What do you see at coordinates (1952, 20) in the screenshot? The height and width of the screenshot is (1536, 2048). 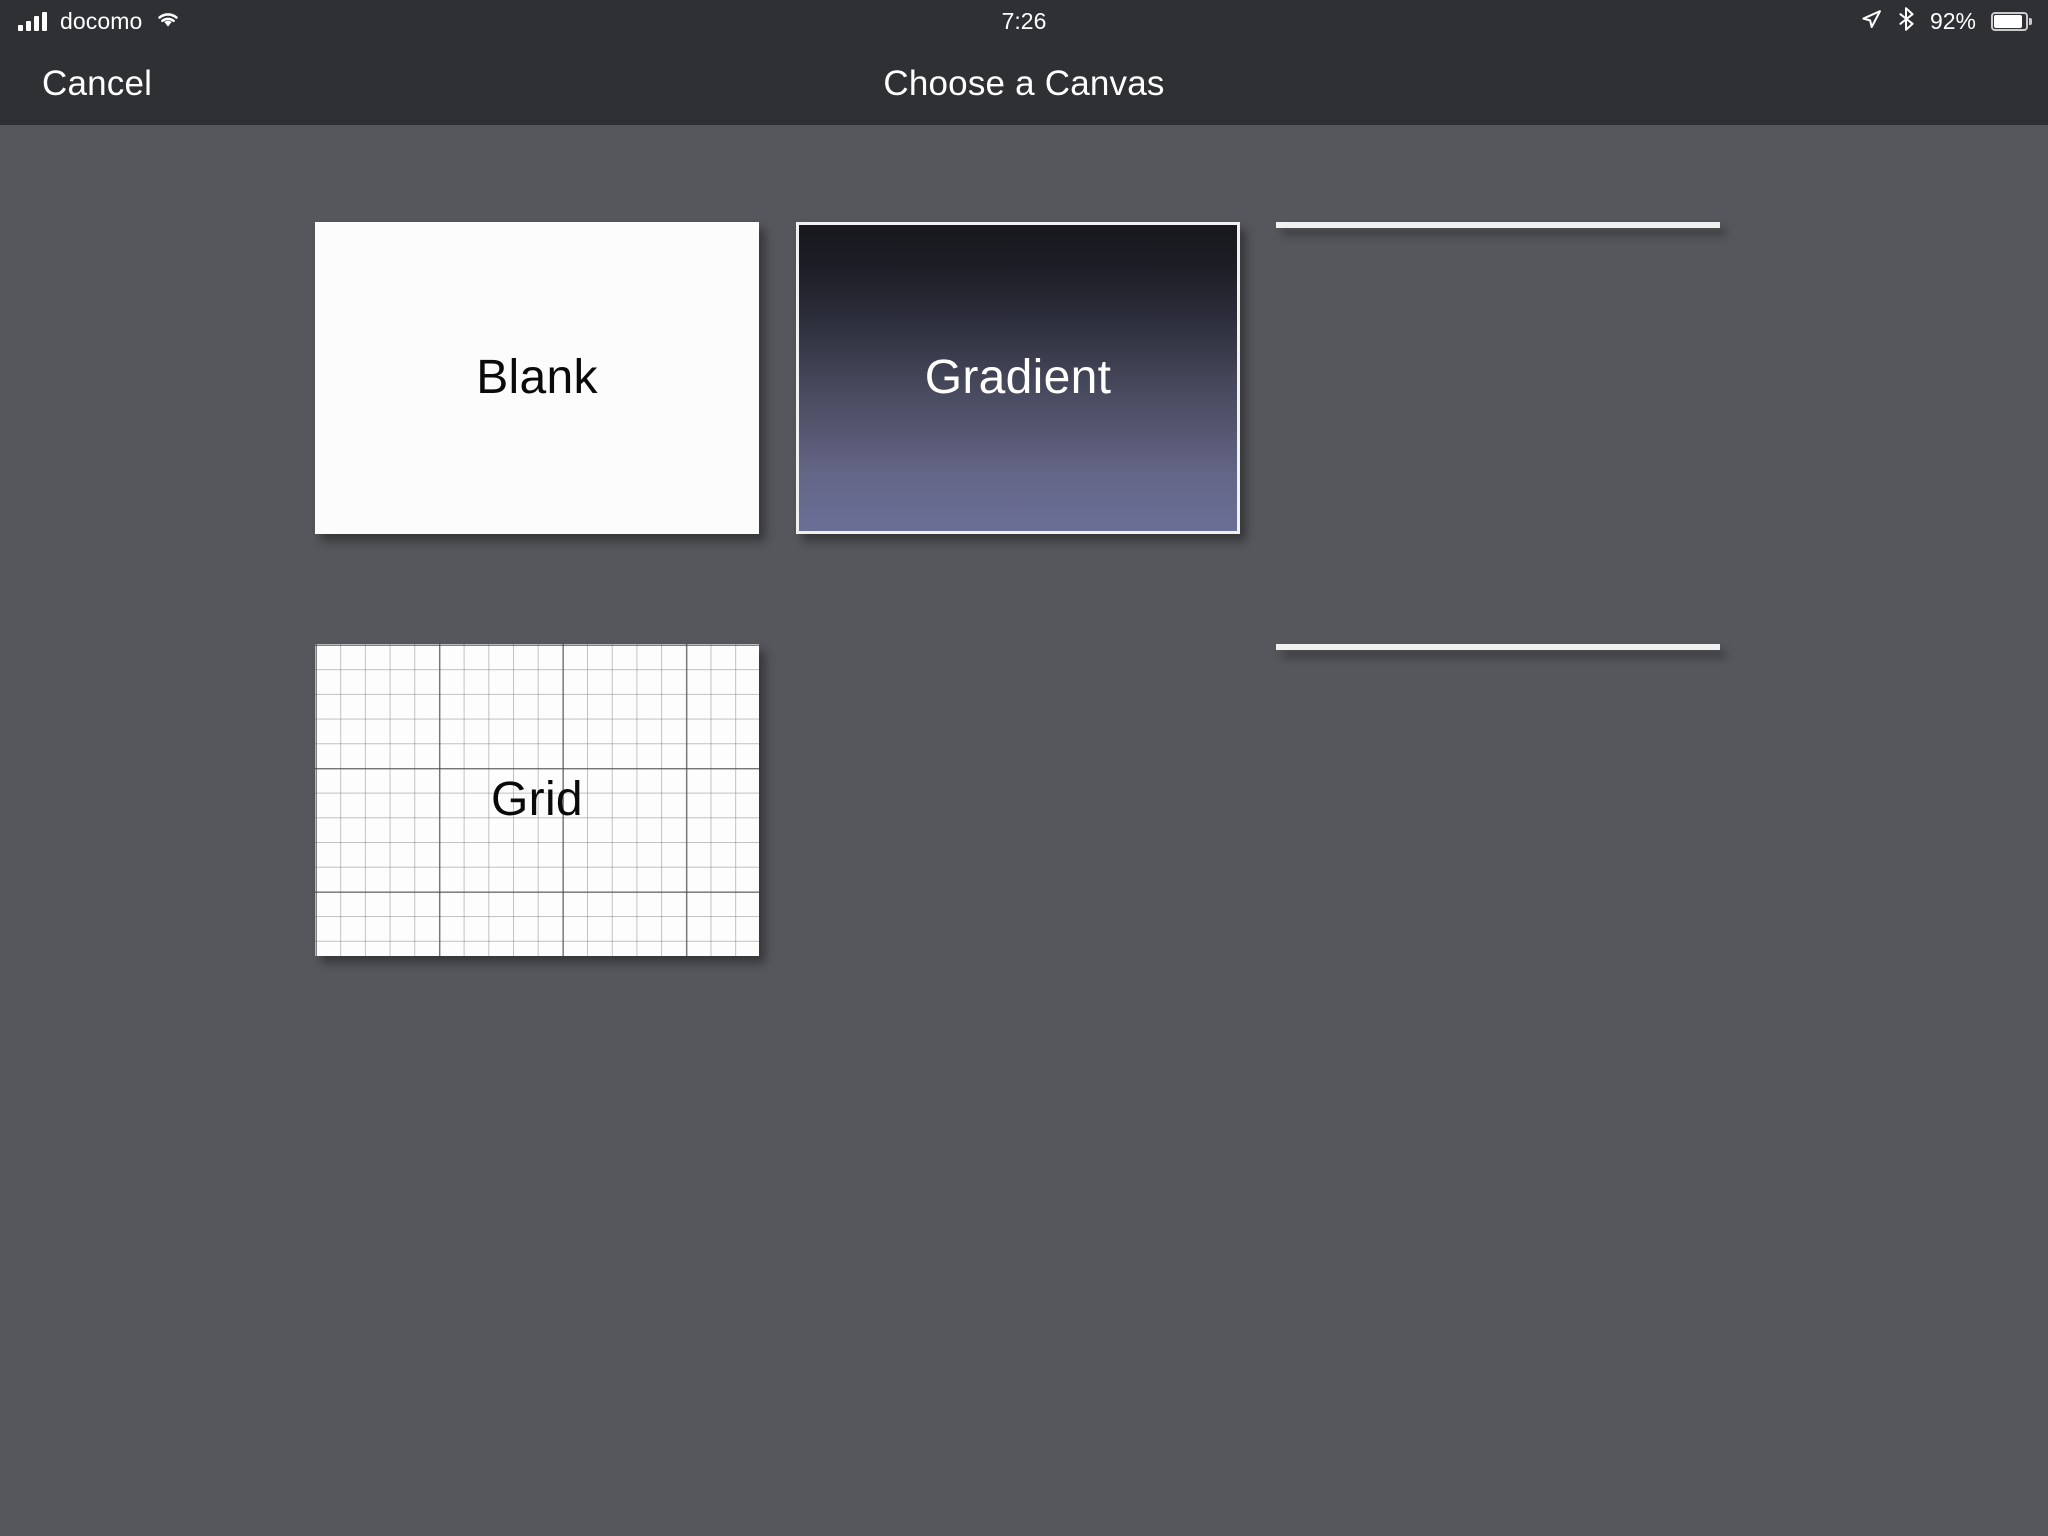 I see `battery-percent-label: 92%` at bounding box center [1952, 20].